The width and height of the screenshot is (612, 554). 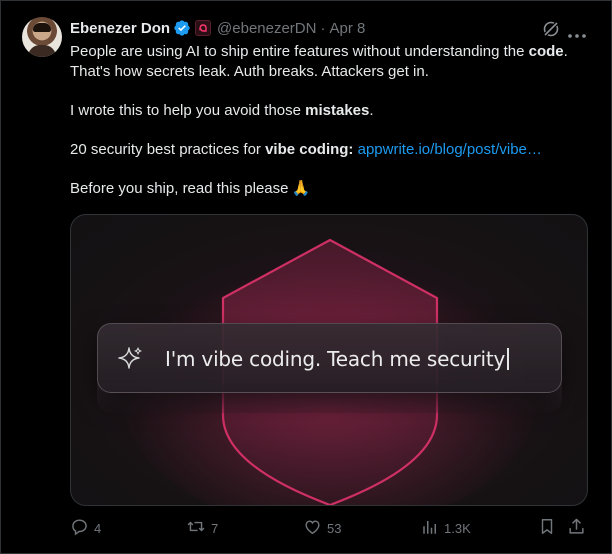 I want to click on verified-badge-icon, so click(x=182, y=28).